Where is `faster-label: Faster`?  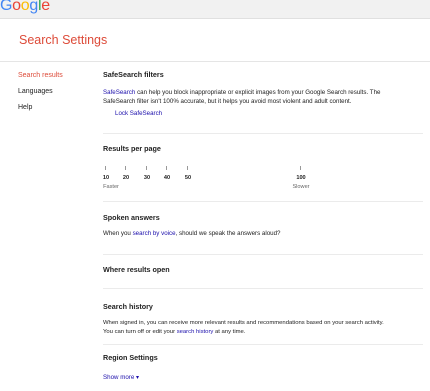
faster-label: Faster is located at coordinates (111, 187).